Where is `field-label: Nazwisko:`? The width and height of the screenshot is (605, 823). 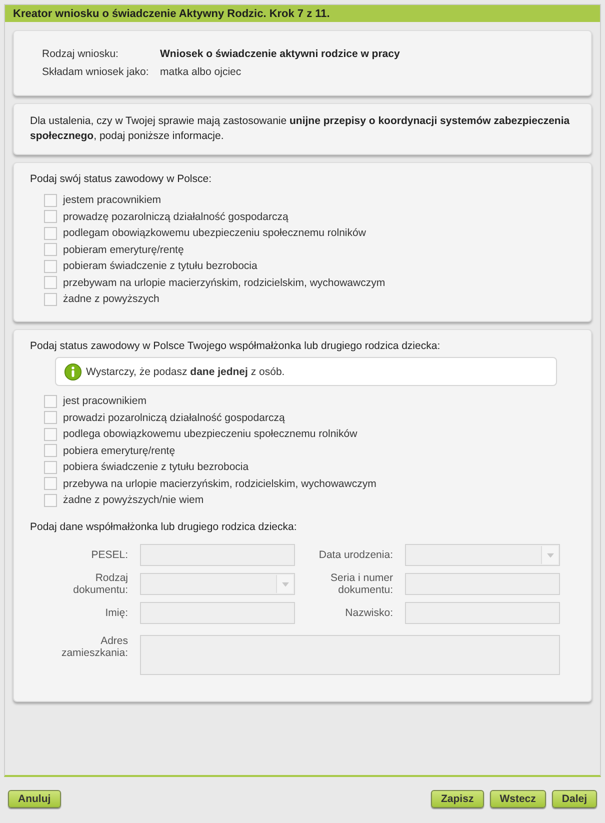
field-label: Nazwisko: is located at coordinates (369, 613).